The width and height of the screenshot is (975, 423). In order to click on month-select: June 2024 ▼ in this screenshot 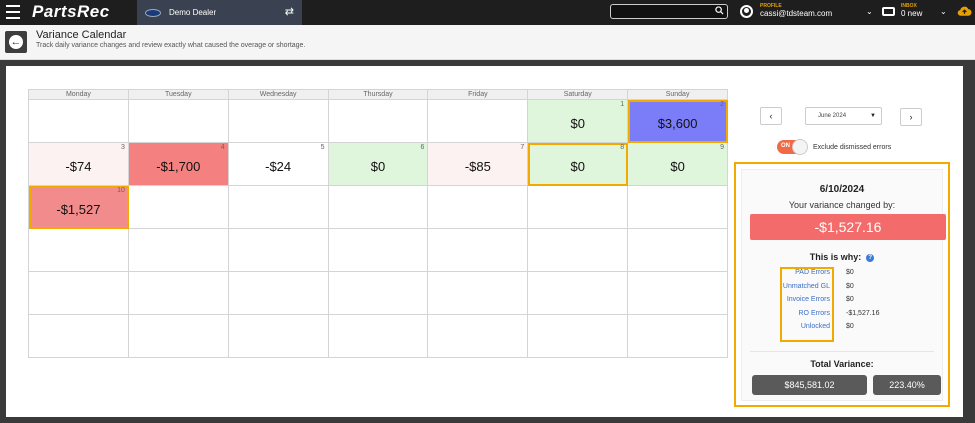, I will do `click(843, 116)`.